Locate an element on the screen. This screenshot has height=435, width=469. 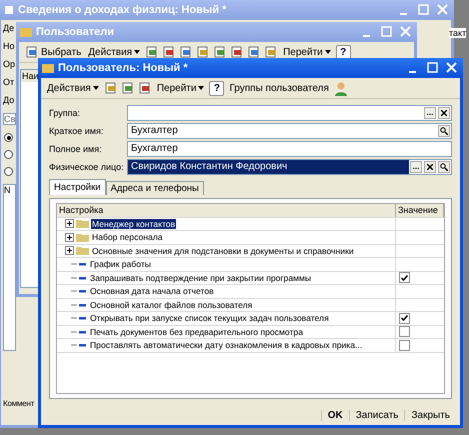
column-header: Наи is located at coordinates (29, 76).